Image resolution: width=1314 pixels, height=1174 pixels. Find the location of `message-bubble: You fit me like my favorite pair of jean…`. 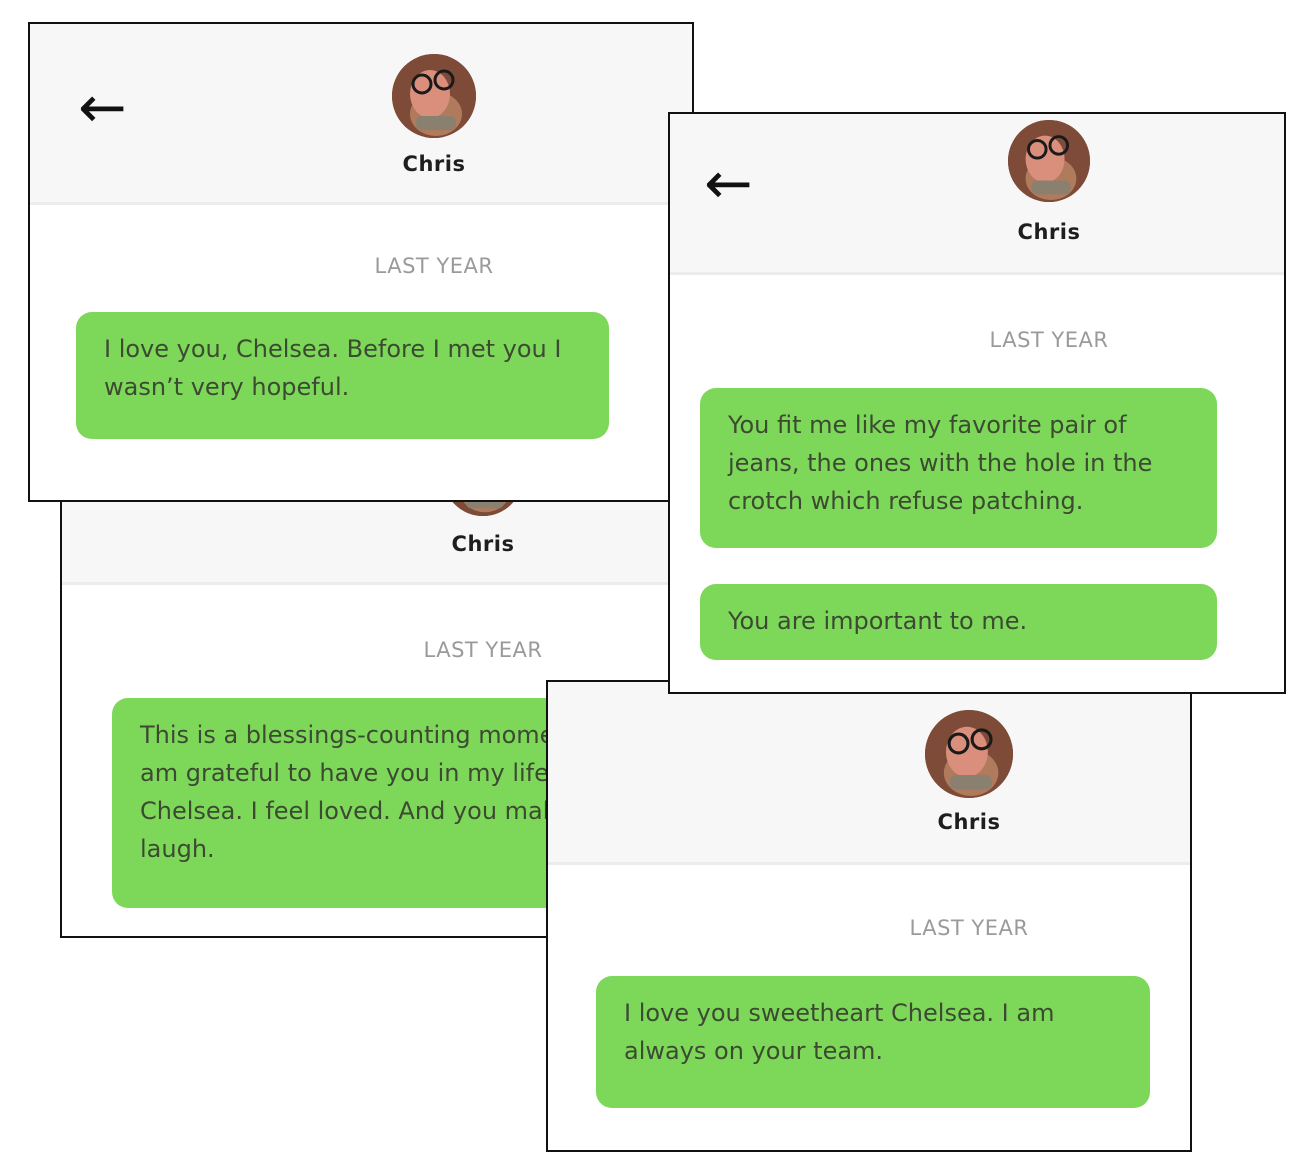

message-bubble: You fit me like my favorite pair of jean… is located at coordinates (958, 468).